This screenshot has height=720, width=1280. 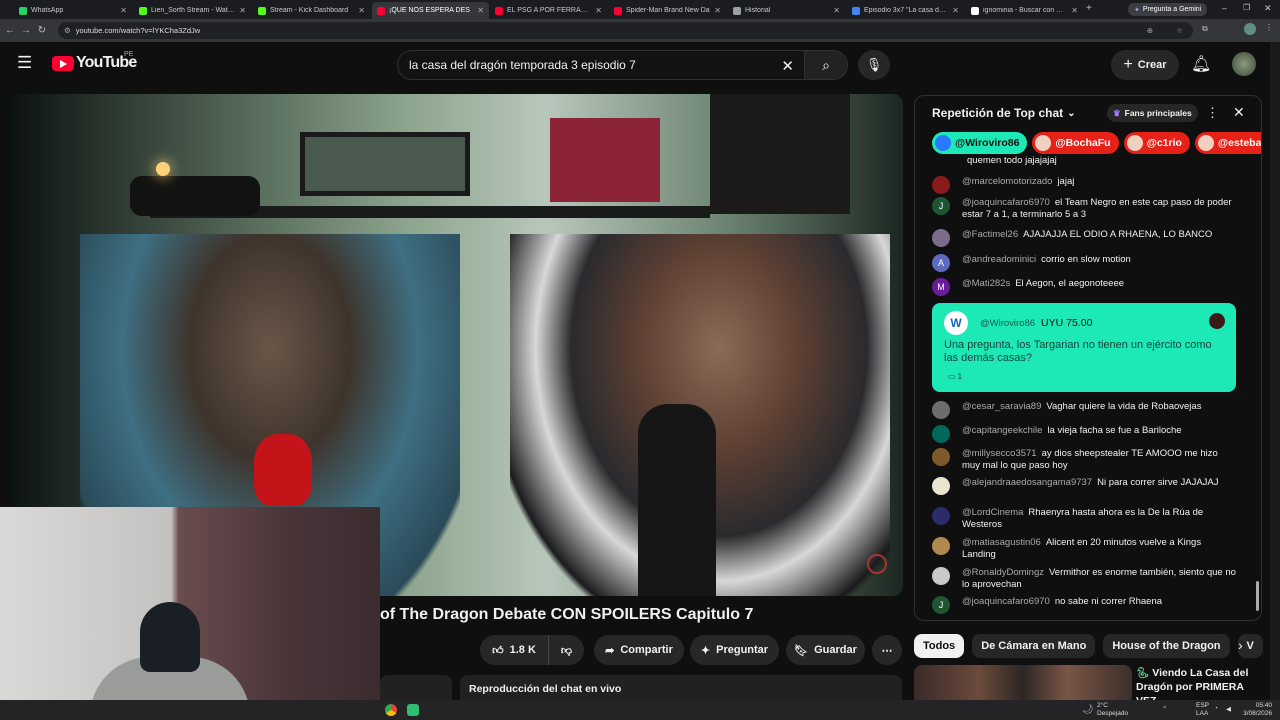 What do you see at coordinates (311, 10) in the screenshot?
I see `browser-tab: Stream - Kick Dashboard ✕` at bounding box center [311, 10].